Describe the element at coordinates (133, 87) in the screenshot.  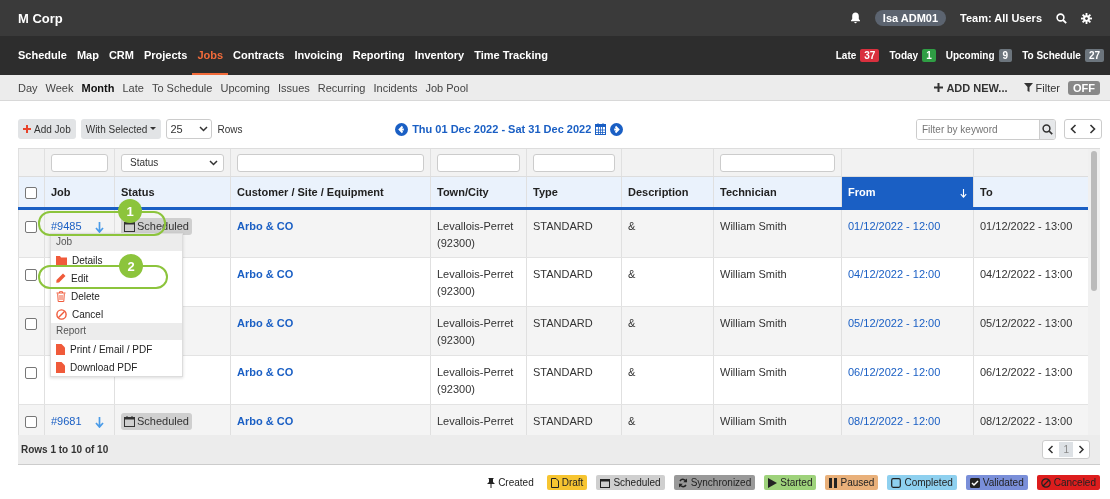
I see `view-tab: Late` at that location.